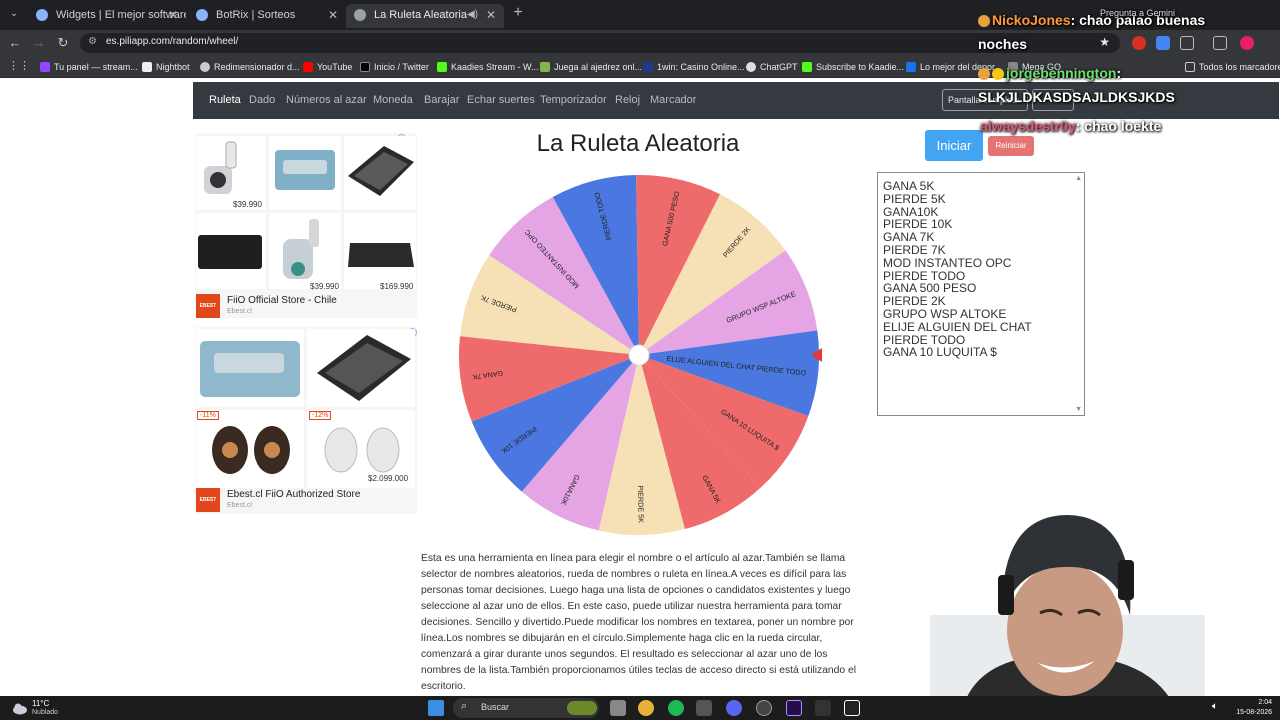  I want to click on site-info-icon: ⚙, so click(92, 41).